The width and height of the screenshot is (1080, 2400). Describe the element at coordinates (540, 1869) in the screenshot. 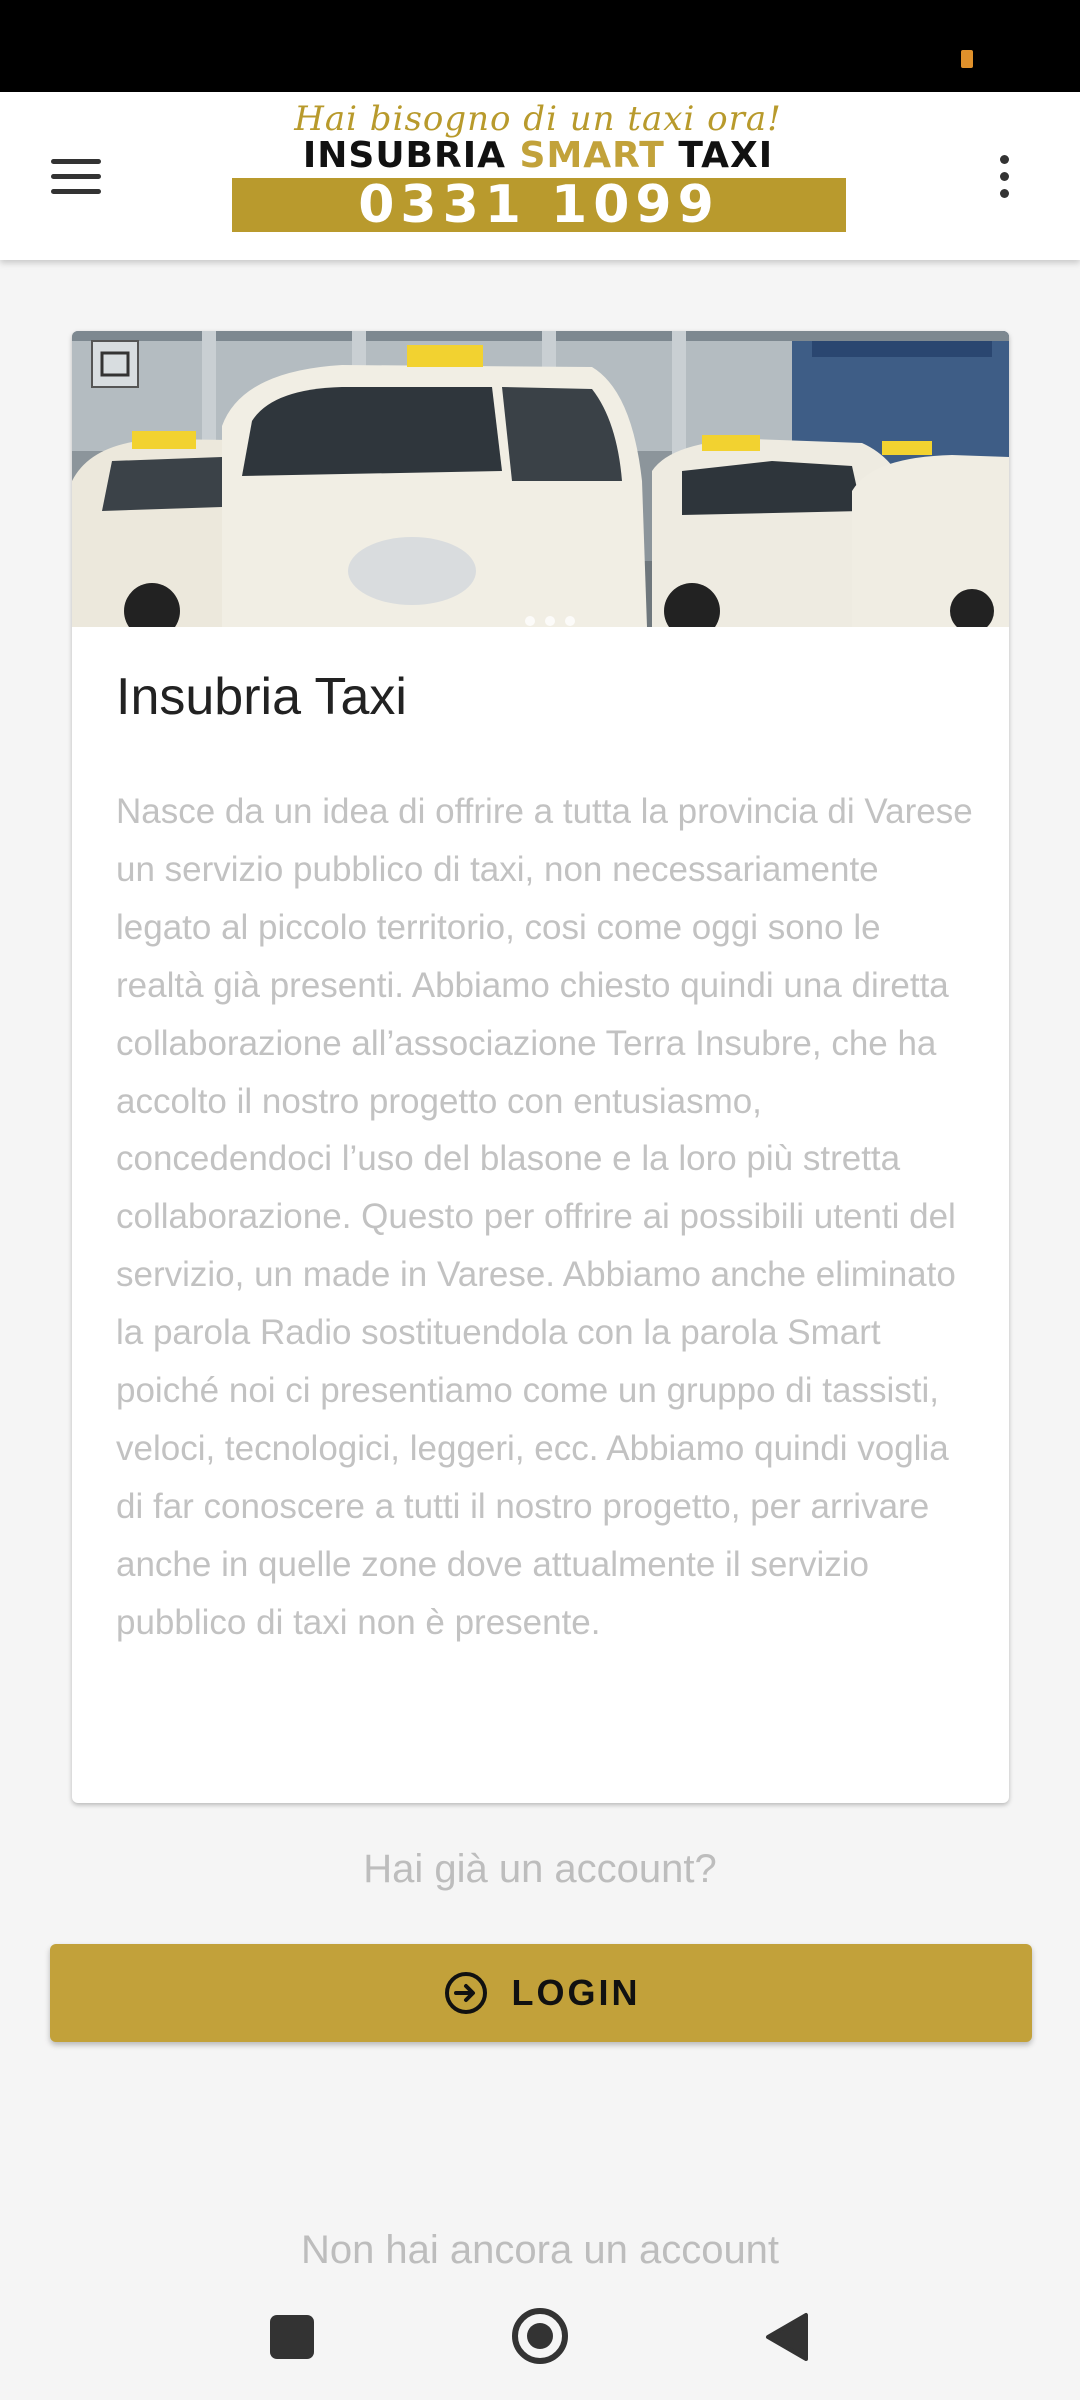

I see `have-account-text: Hai già un account?` at that location.